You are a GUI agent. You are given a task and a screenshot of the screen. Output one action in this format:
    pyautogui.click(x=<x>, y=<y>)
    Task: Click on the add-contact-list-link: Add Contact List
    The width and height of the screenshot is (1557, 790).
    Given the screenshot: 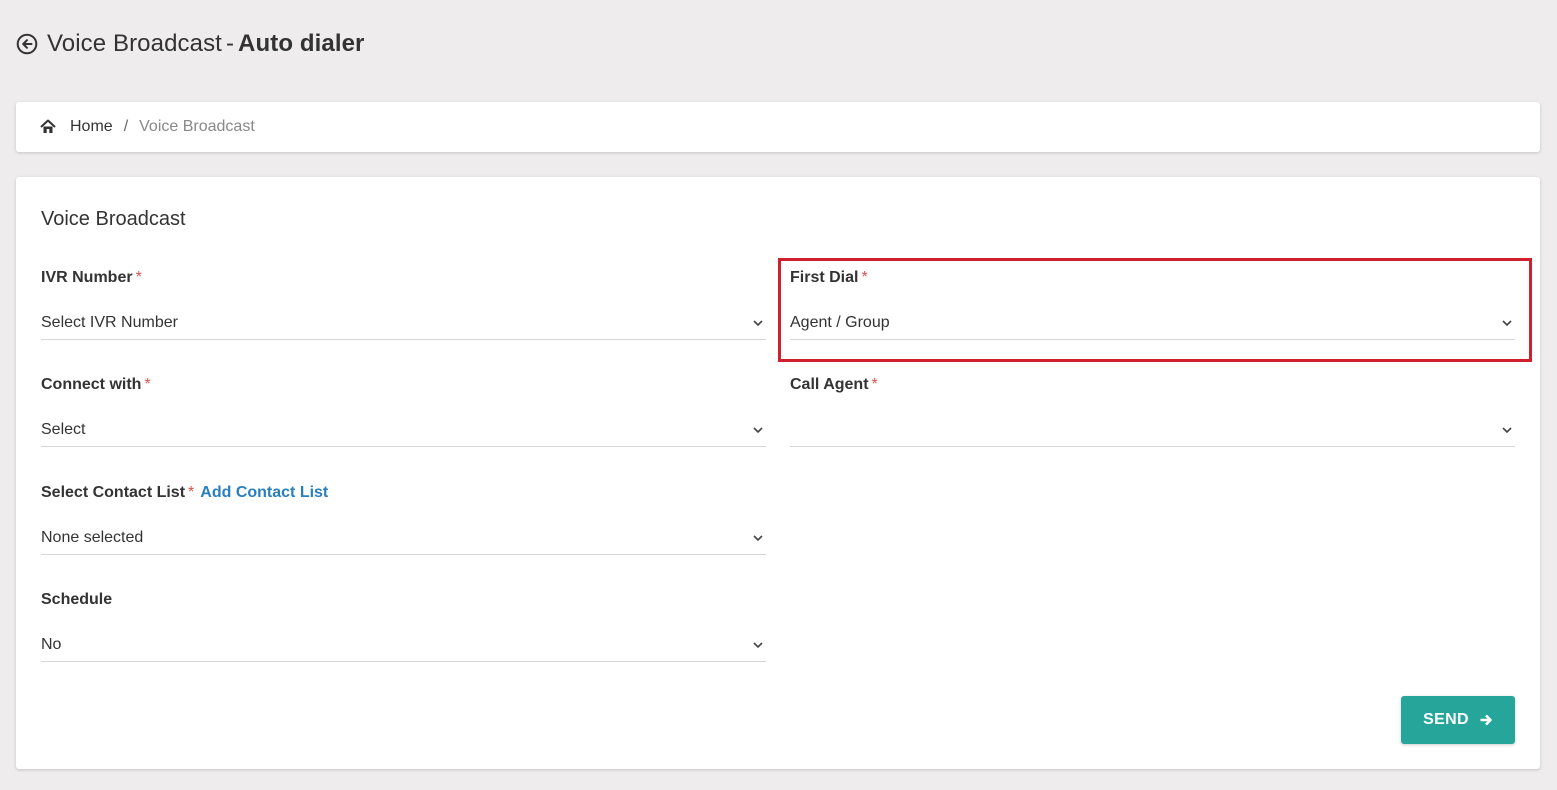 What is the action you would take?
    pyautogui.click(x=264, y=492)
    